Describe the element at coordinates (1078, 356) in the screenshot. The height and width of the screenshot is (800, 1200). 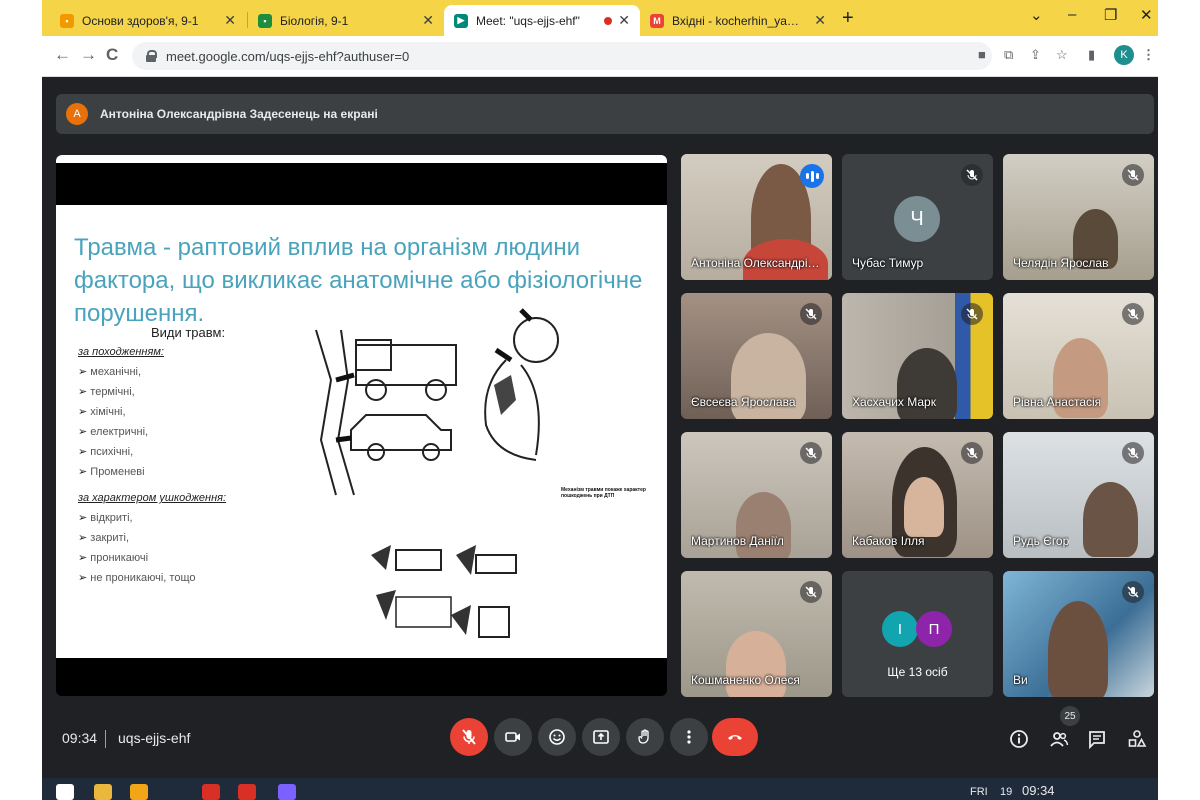
I see `participant-tile: Рівна Анастасія` at that location.